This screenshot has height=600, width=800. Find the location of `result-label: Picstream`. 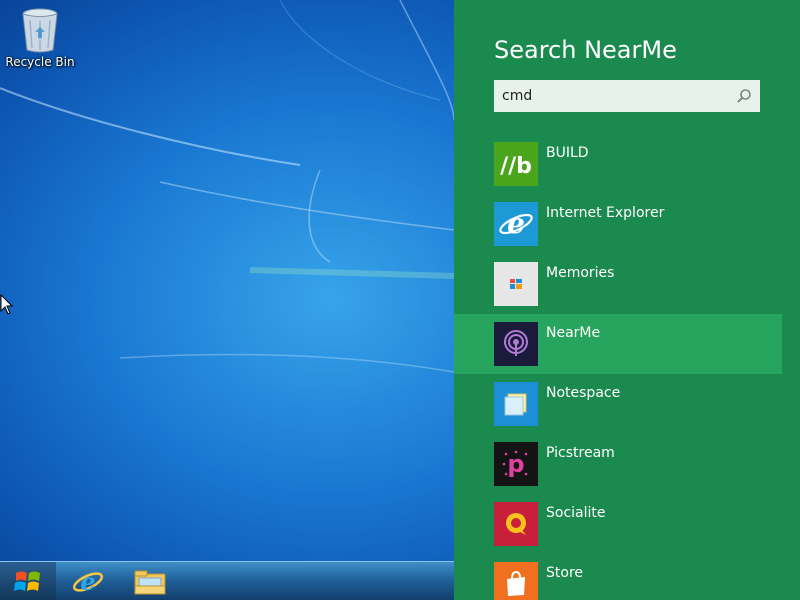

result-label: Picstream is located at coordinates (580, 453).